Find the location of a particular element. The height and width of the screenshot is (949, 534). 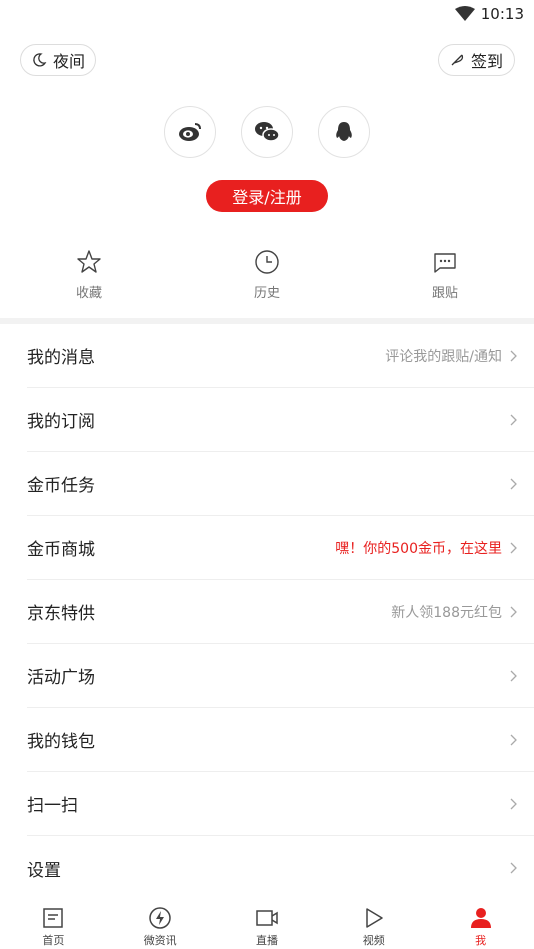

weibo-login-button is located at coordinates (190, 132).